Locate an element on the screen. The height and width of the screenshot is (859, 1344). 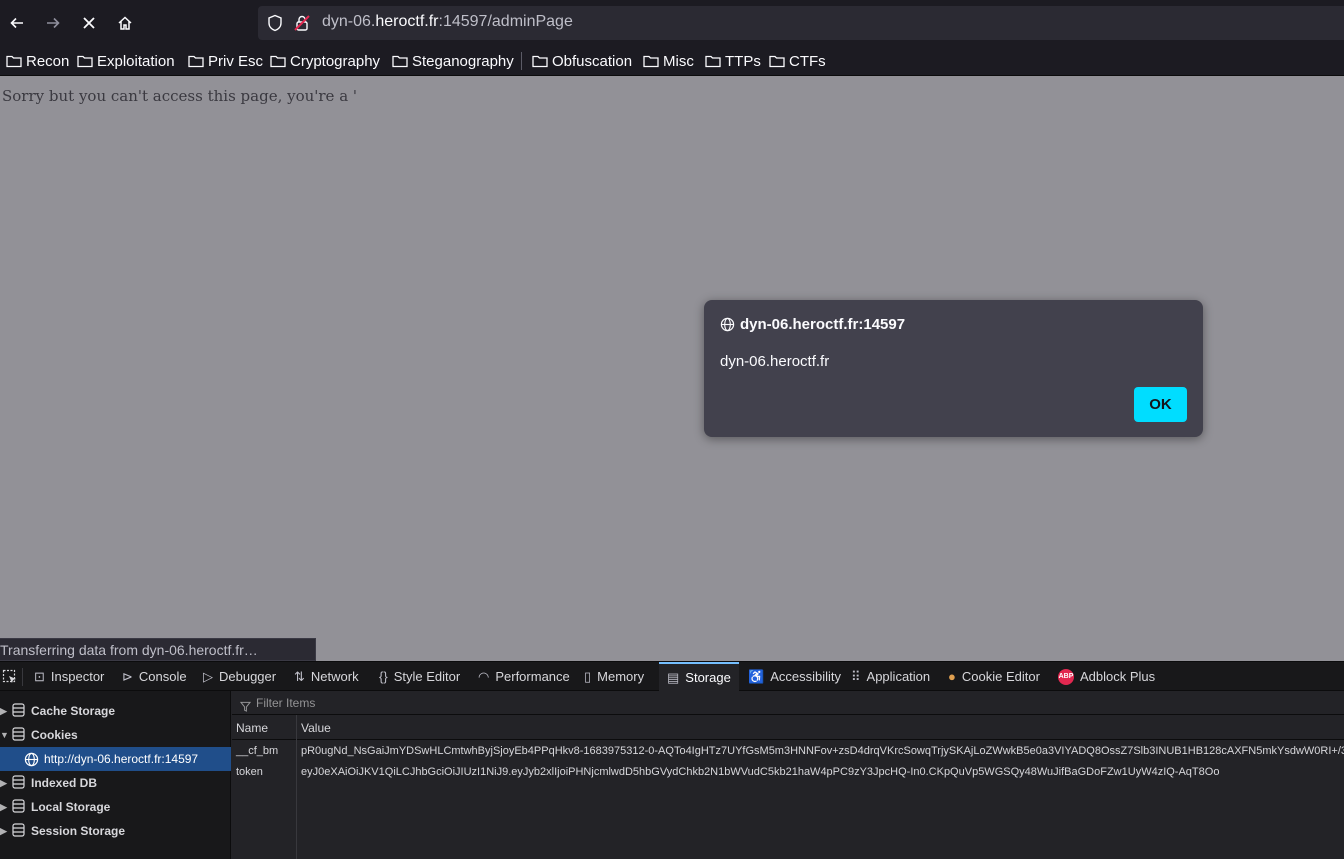
tab-inspector: ⊡ Inspector is located at coordinates (69, 676).